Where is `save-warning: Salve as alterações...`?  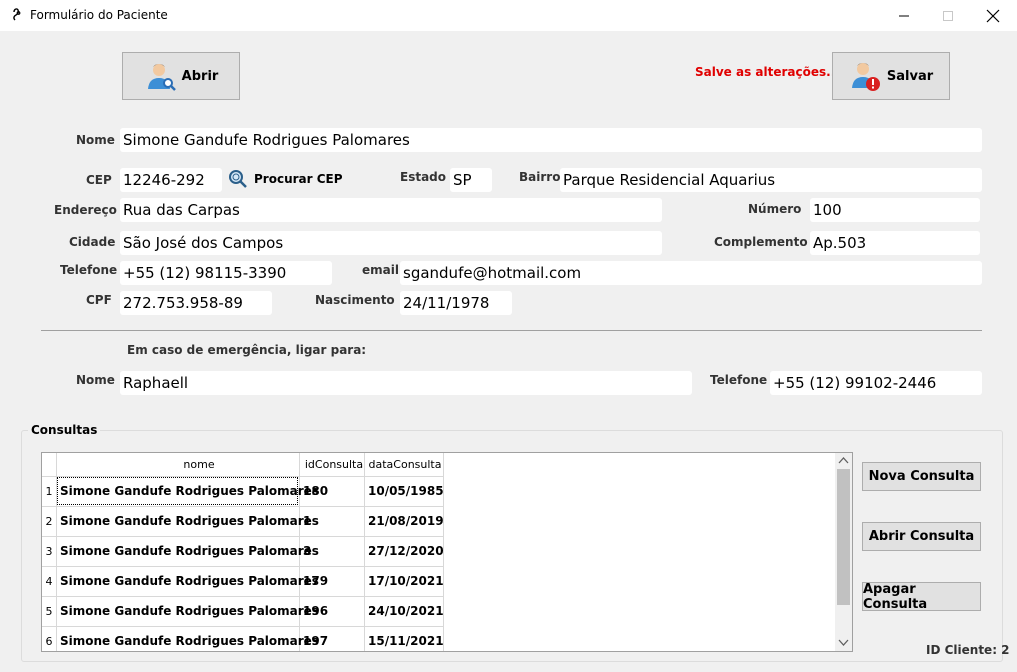 save-warning: Salve as alterações... is located at coordinates (767, 72).